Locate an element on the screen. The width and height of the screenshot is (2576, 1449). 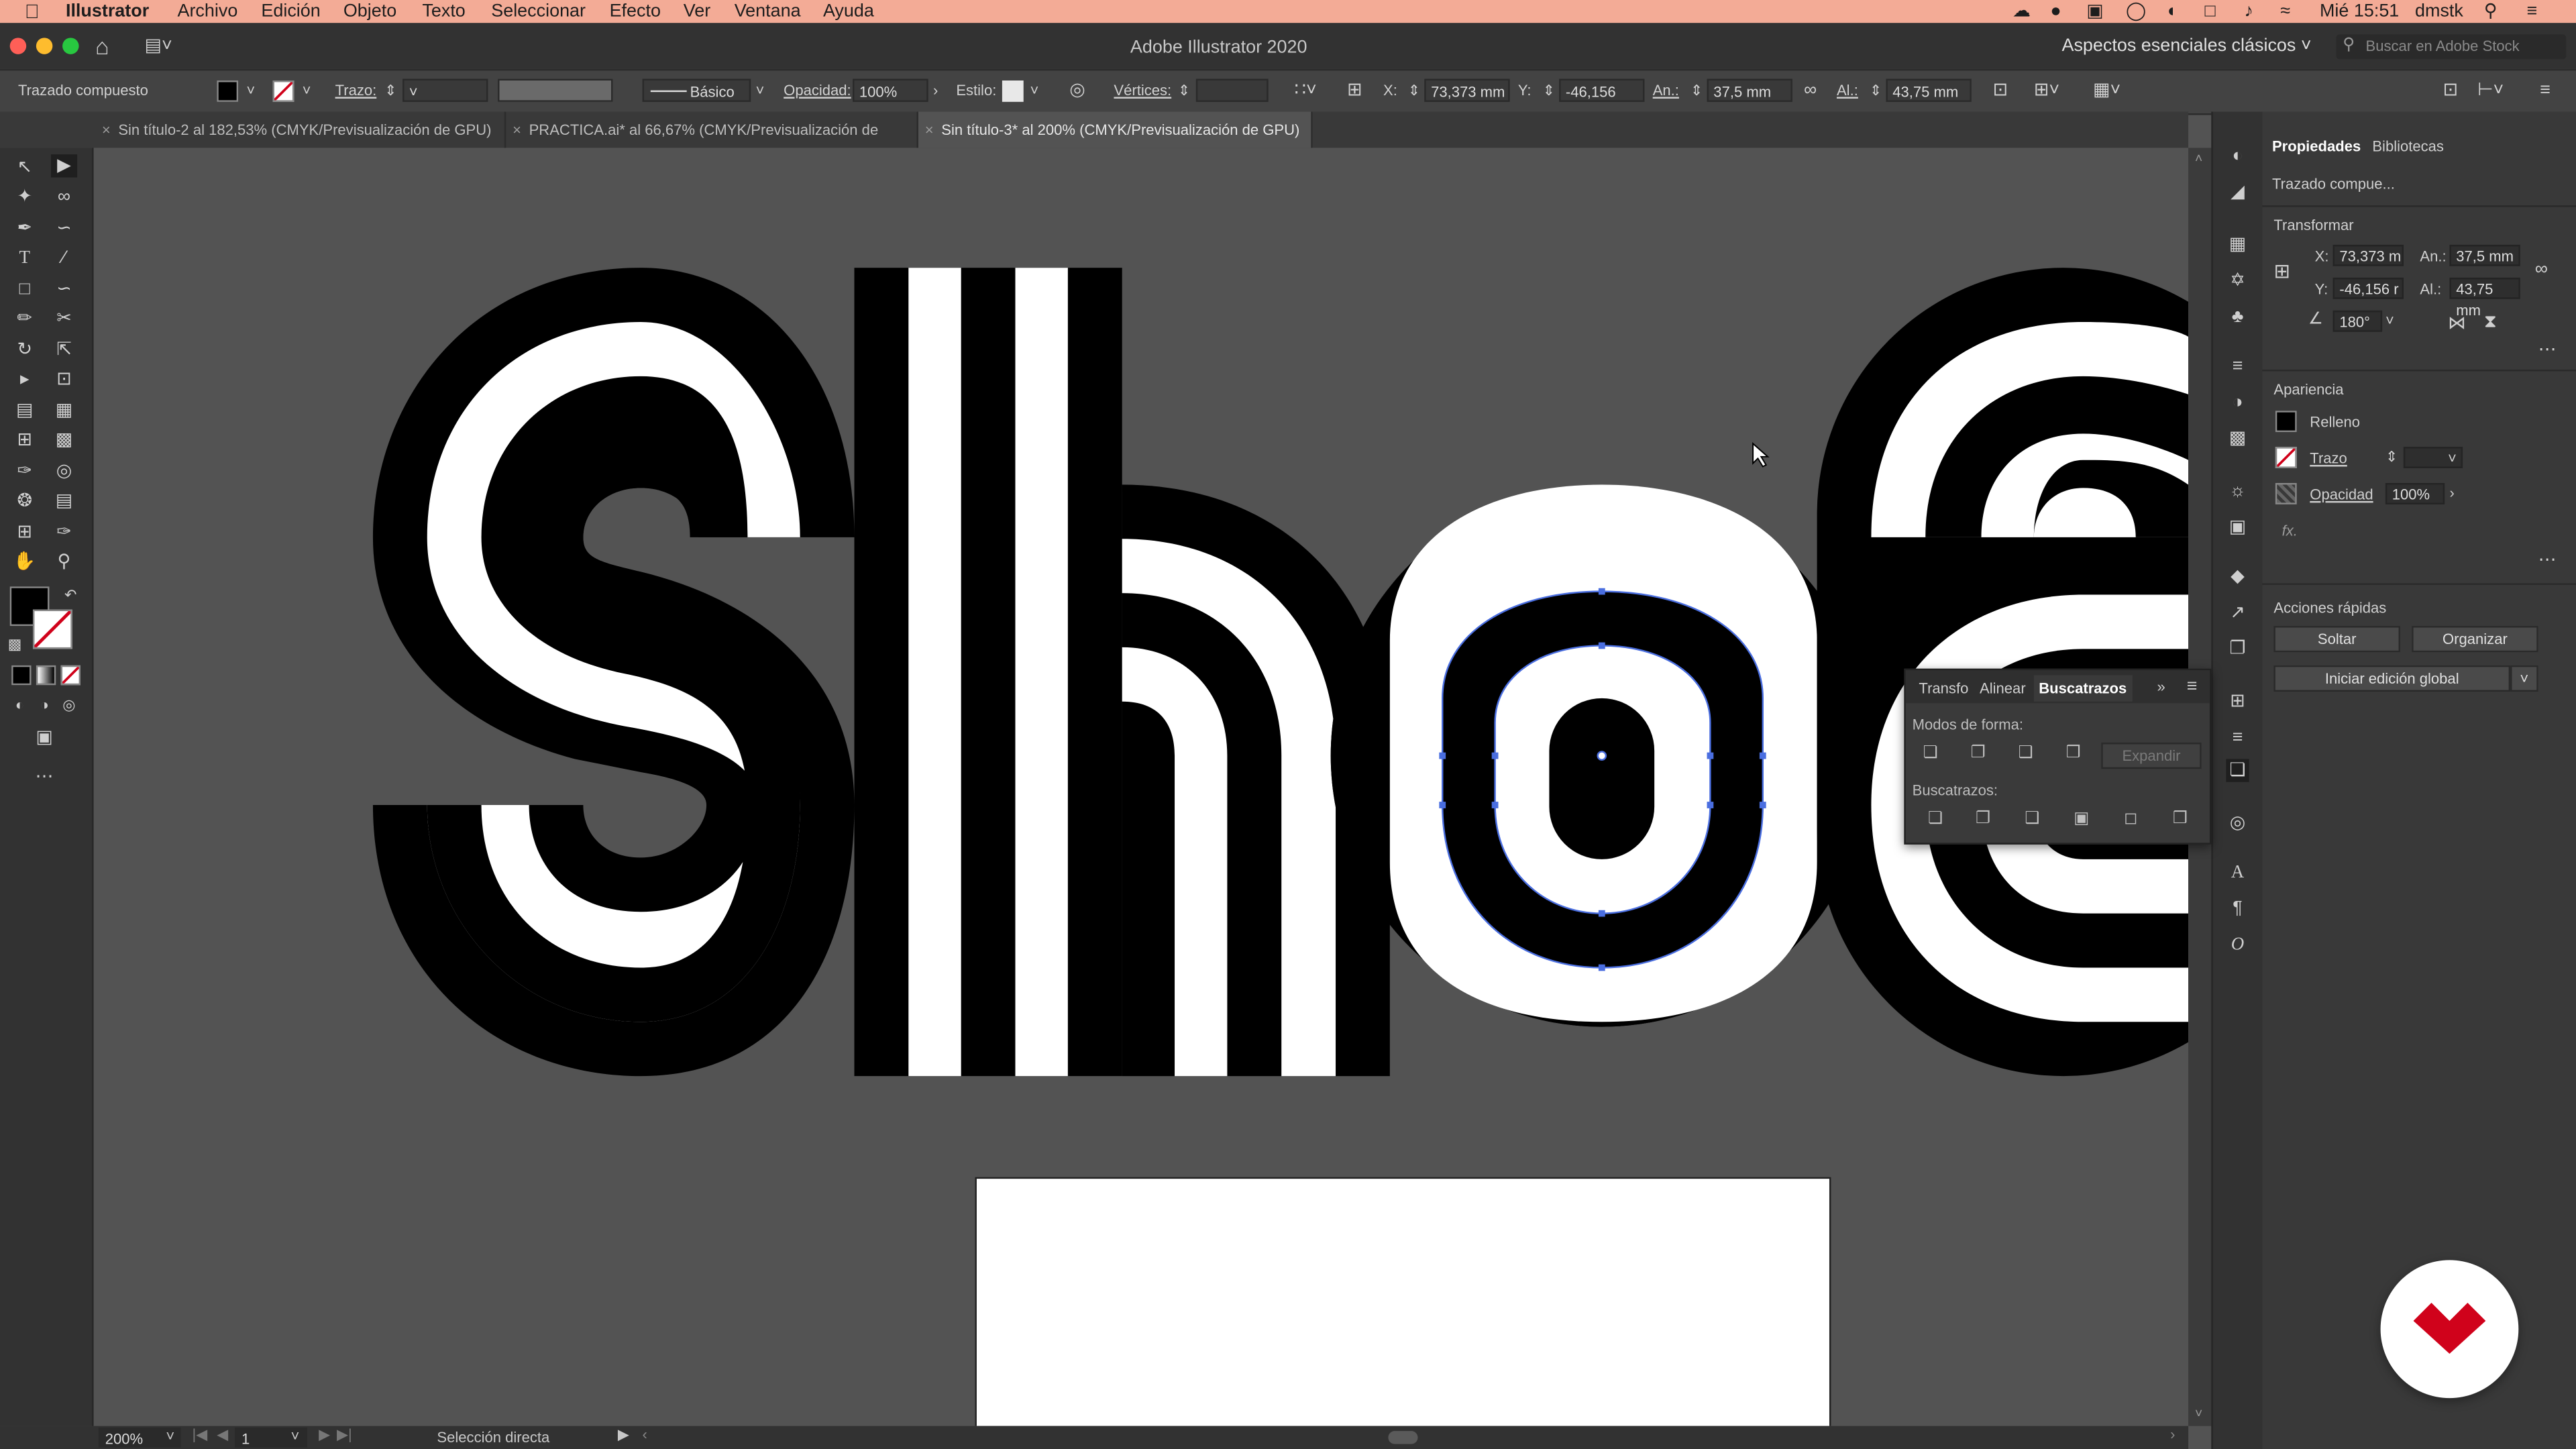
menu-edicion: Edición is located at coordinates (290, 11).